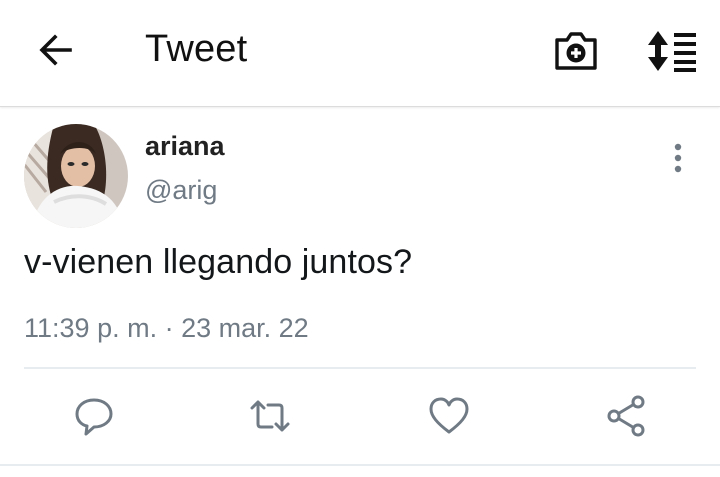  I want to click on like-button, so click(449, 416).